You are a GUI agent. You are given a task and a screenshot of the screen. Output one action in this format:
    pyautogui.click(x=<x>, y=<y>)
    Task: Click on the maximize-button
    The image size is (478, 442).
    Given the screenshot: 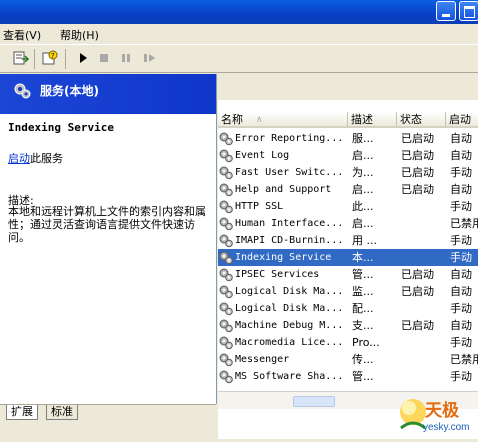 What is the action you would take?
    pyautogui.click(x=468, y=11)
    